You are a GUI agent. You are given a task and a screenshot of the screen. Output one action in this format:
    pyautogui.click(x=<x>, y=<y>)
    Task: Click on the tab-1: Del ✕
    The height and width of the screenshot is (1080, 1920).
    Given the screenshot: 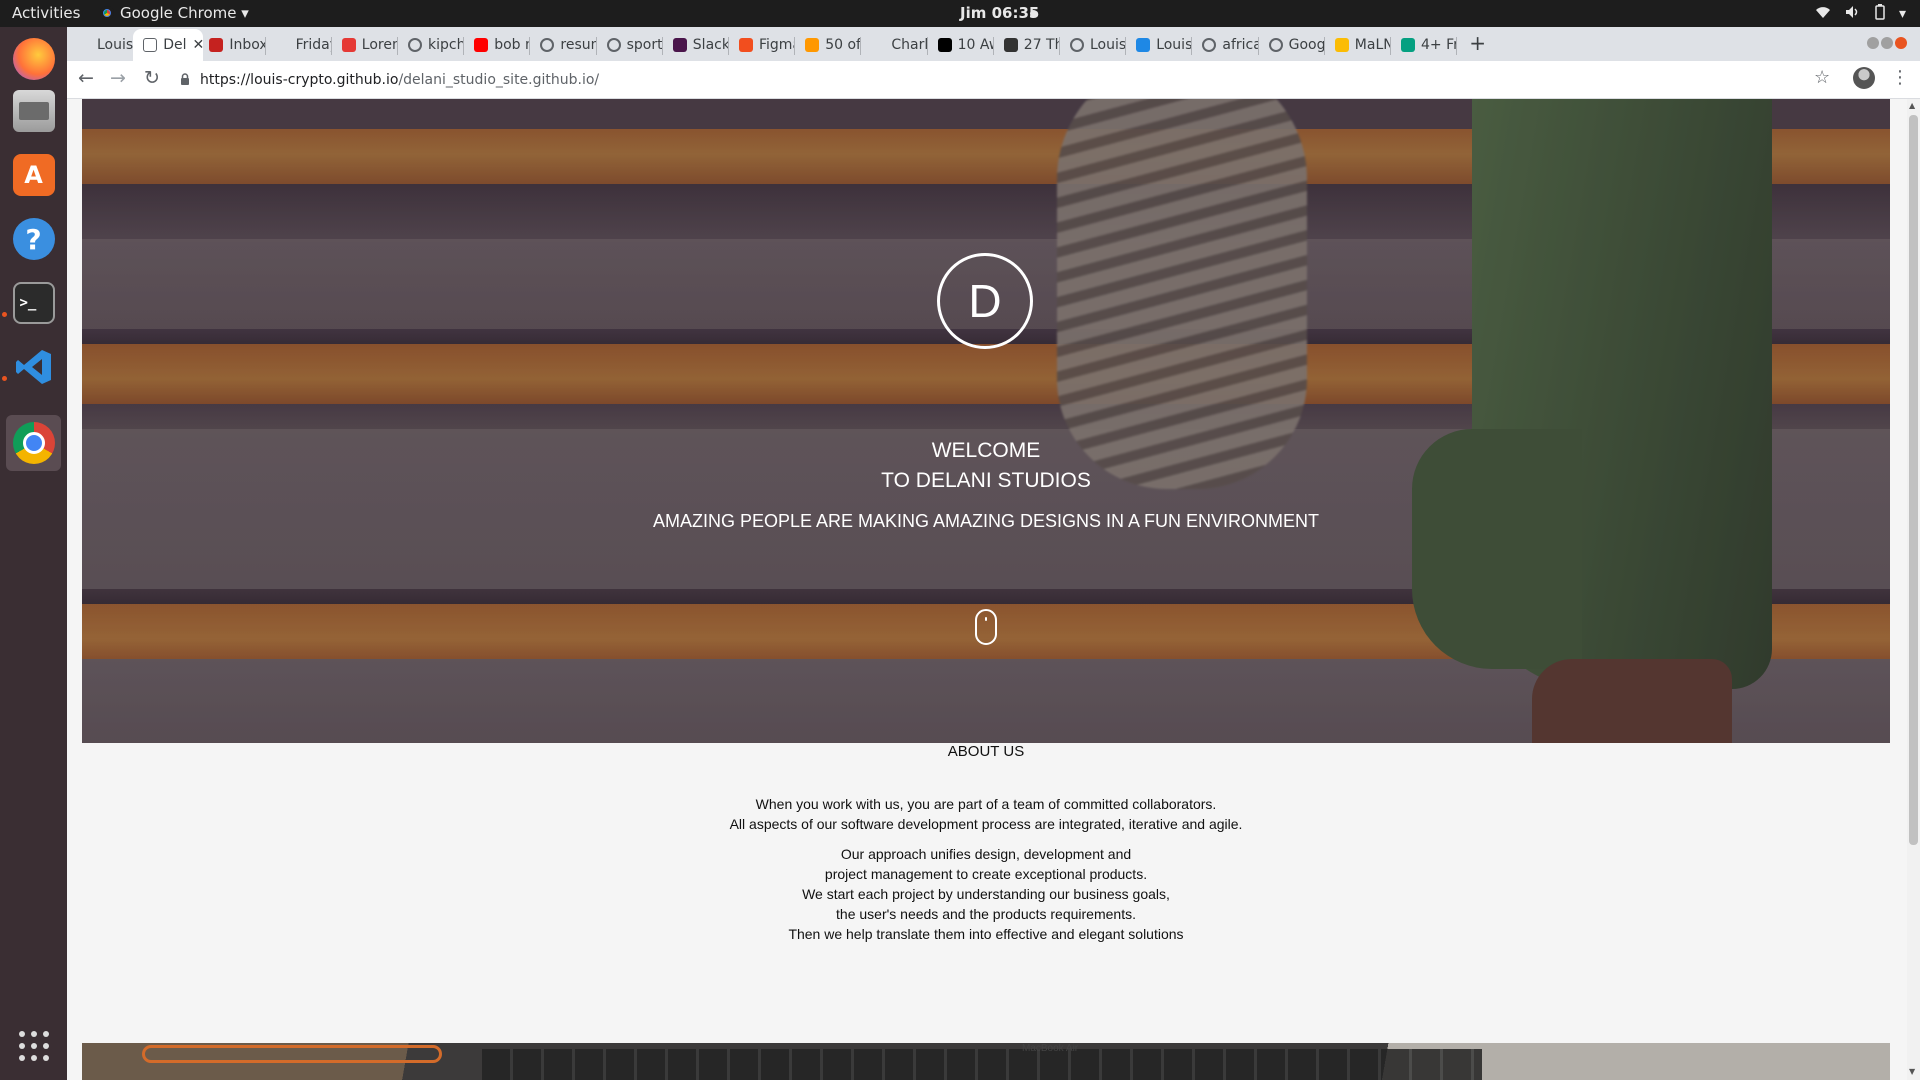 What is the action you would take?
    pyautogui.click(x=168, y=45)
    